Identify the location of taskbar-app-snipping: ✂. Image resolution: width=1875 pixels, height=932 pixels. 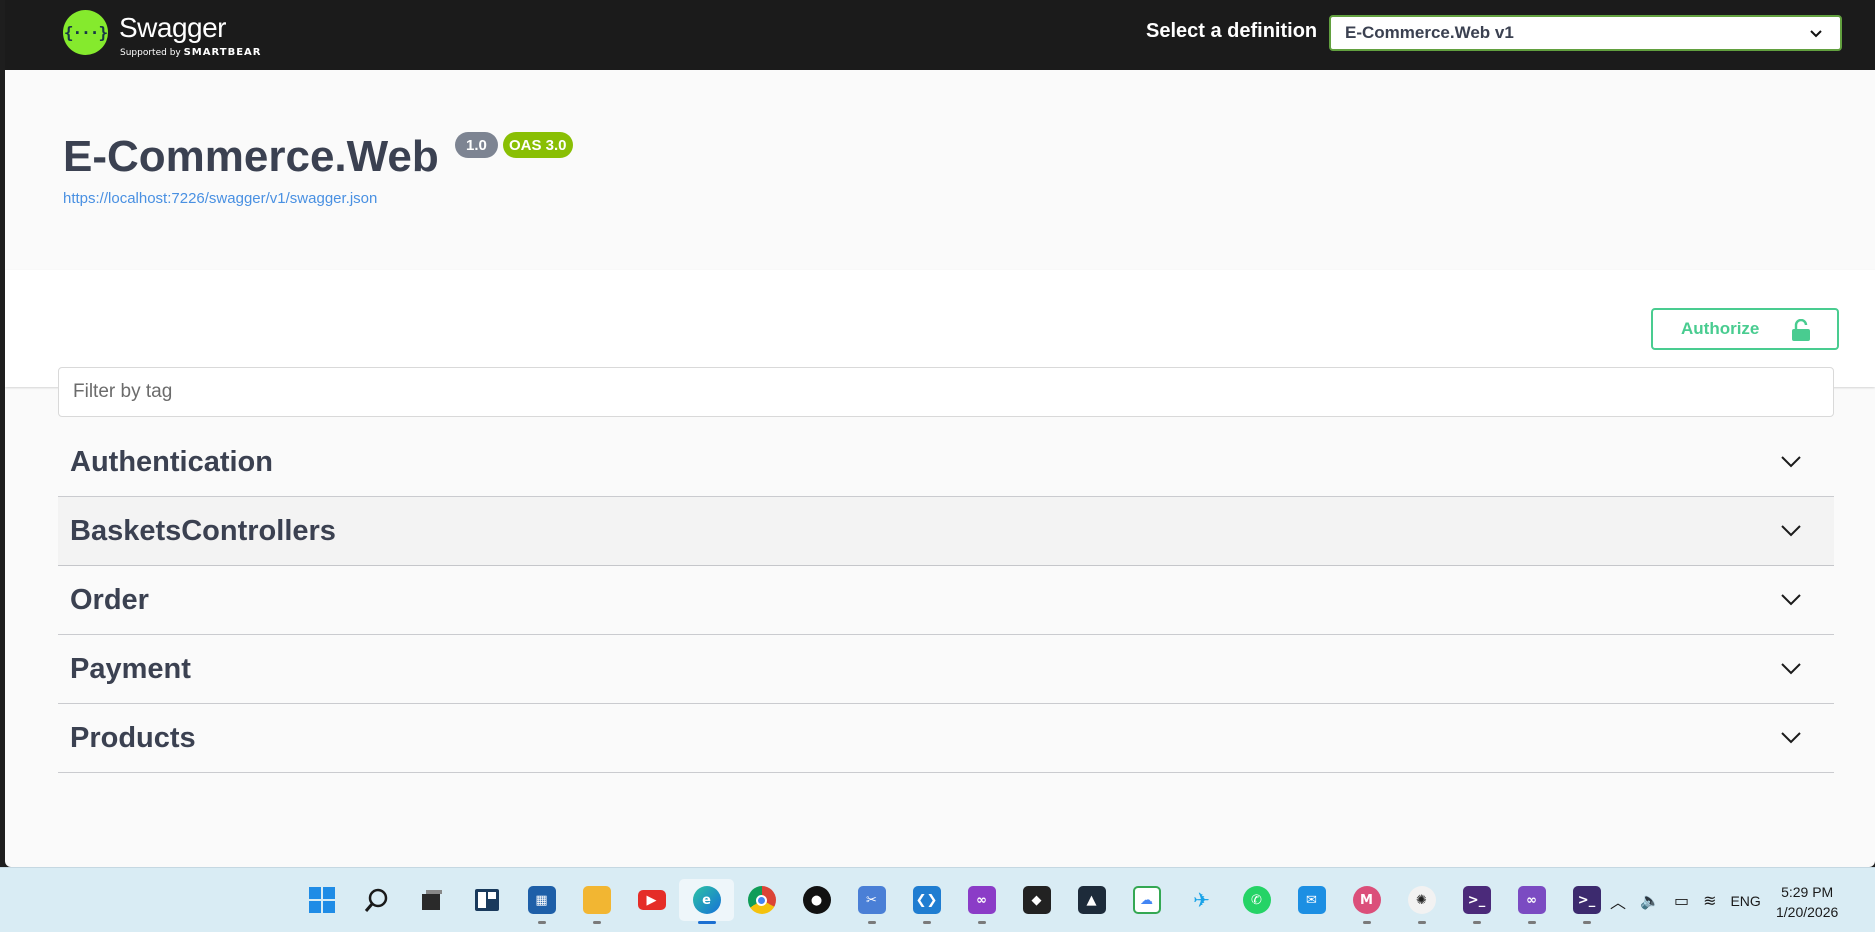
(871, 901).